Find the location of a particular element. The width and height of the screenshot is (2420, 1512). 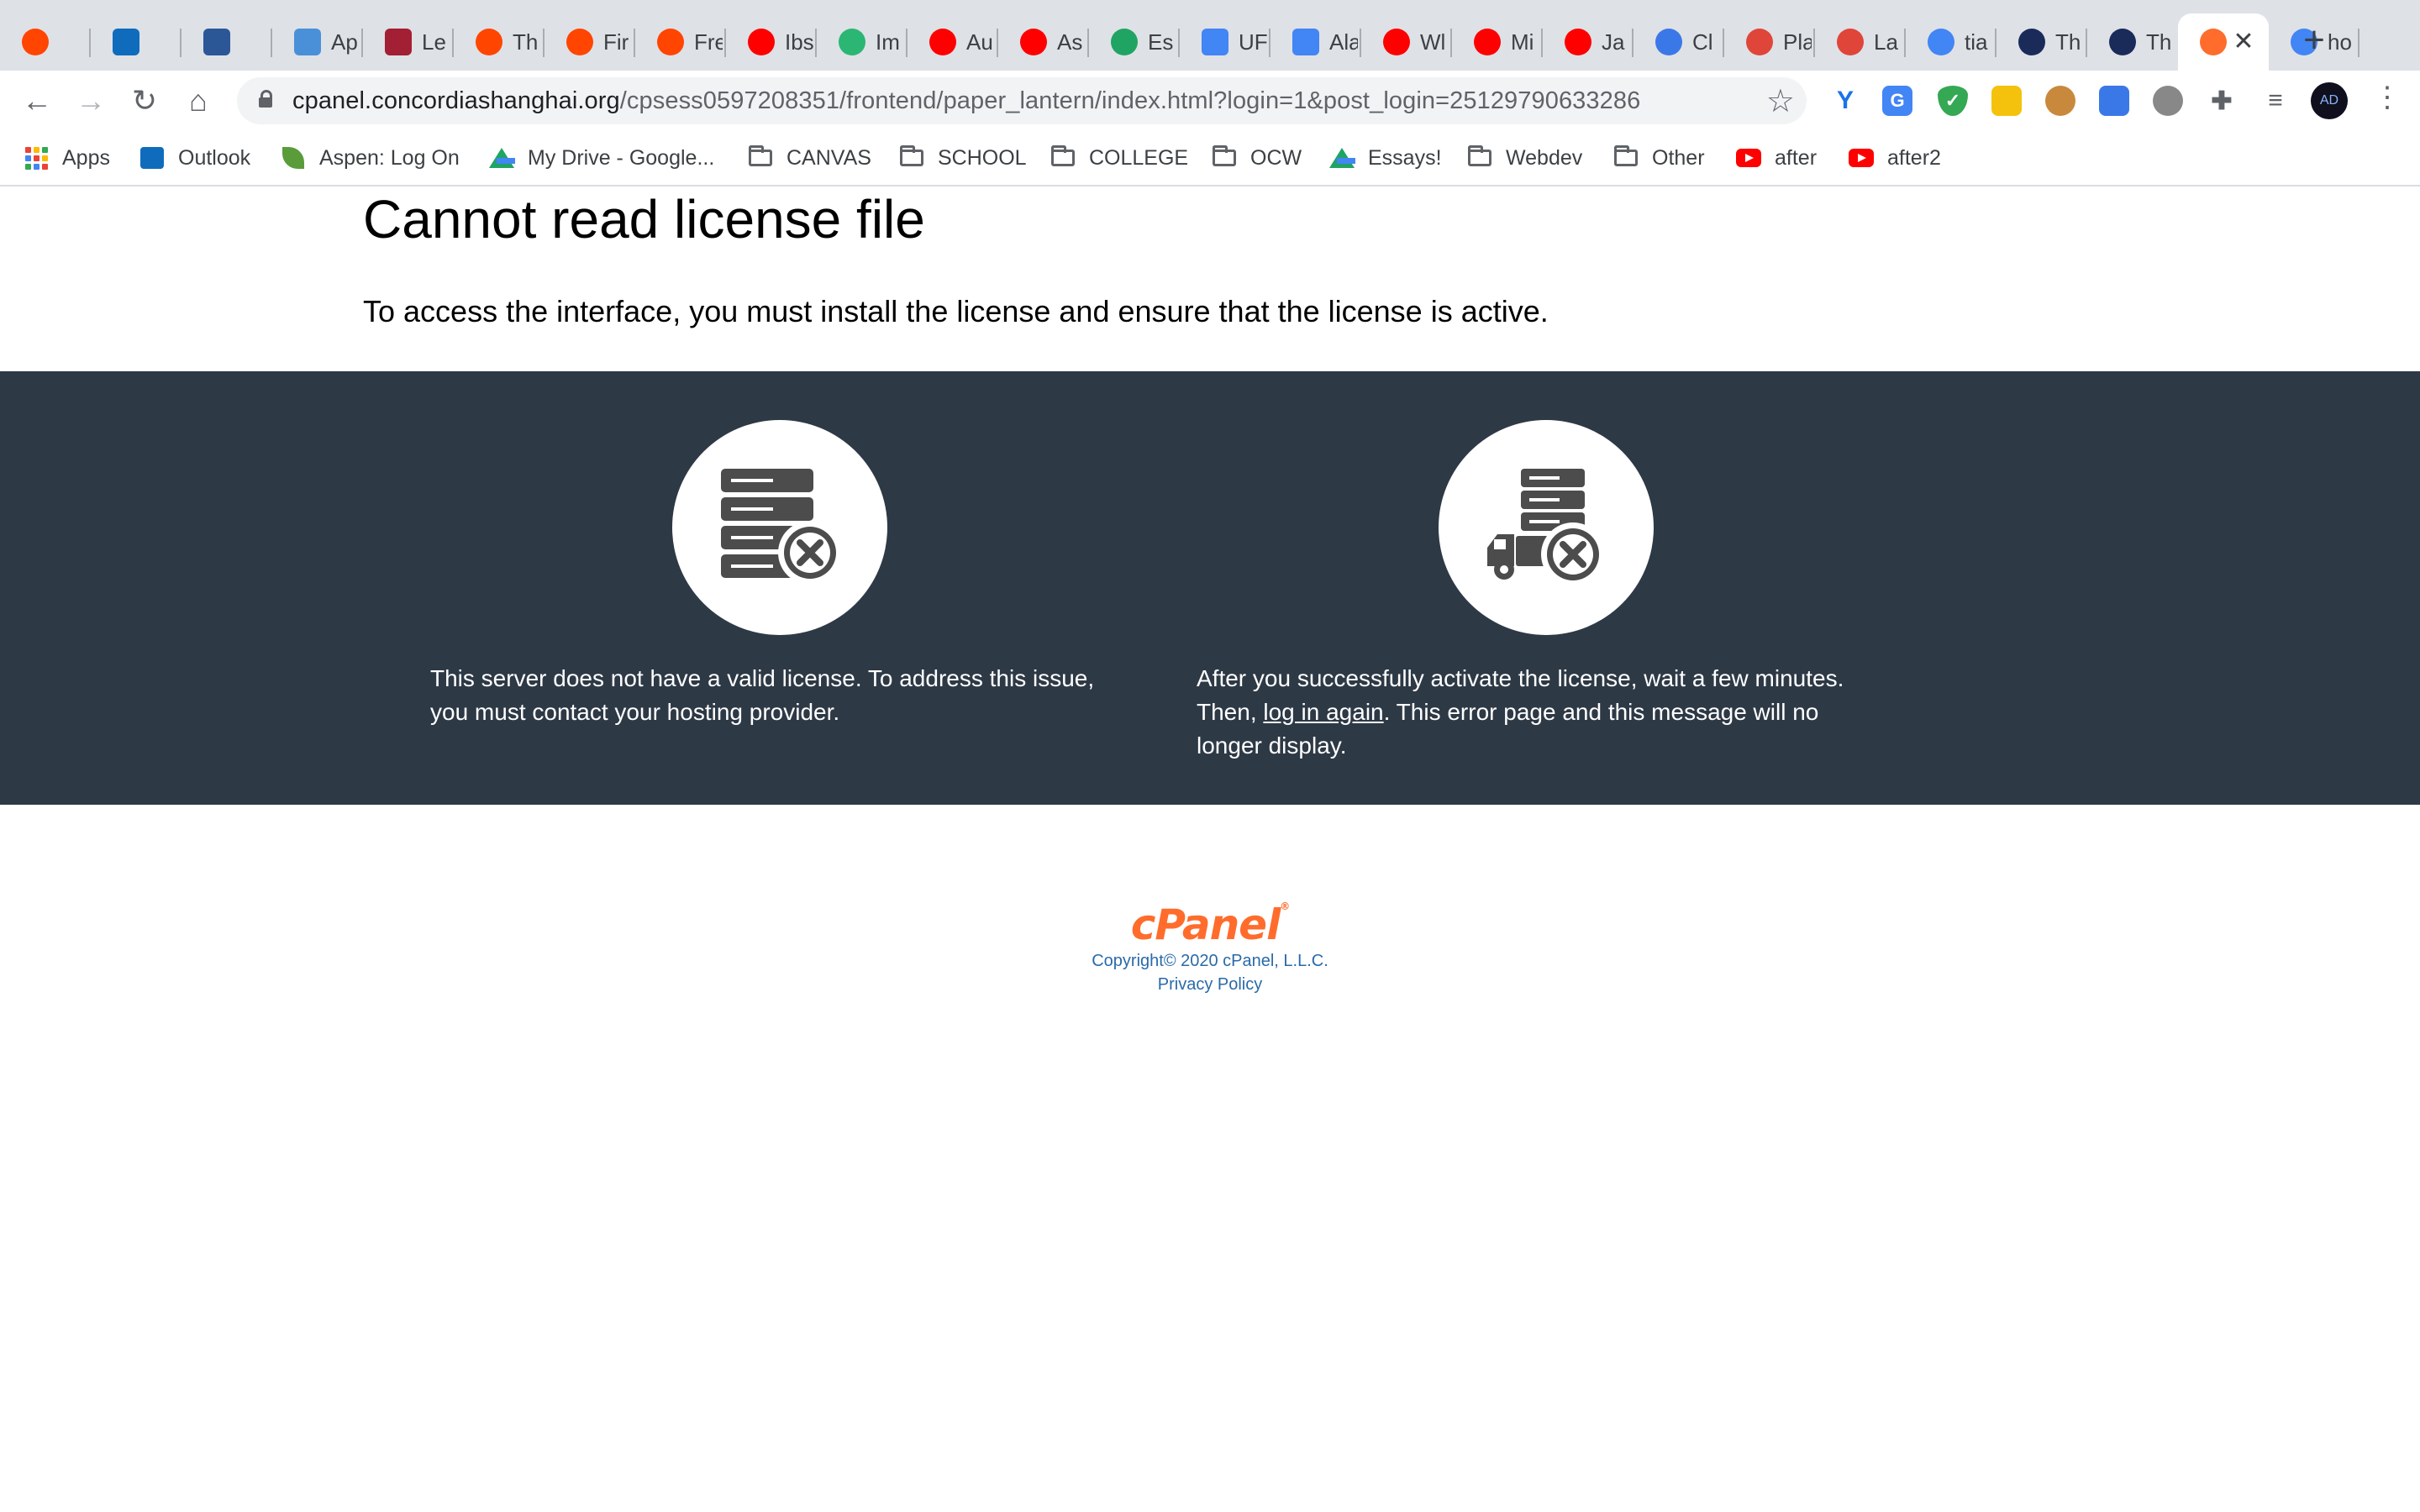

bookmark-label: Other is located at coordinates (1679, 157).